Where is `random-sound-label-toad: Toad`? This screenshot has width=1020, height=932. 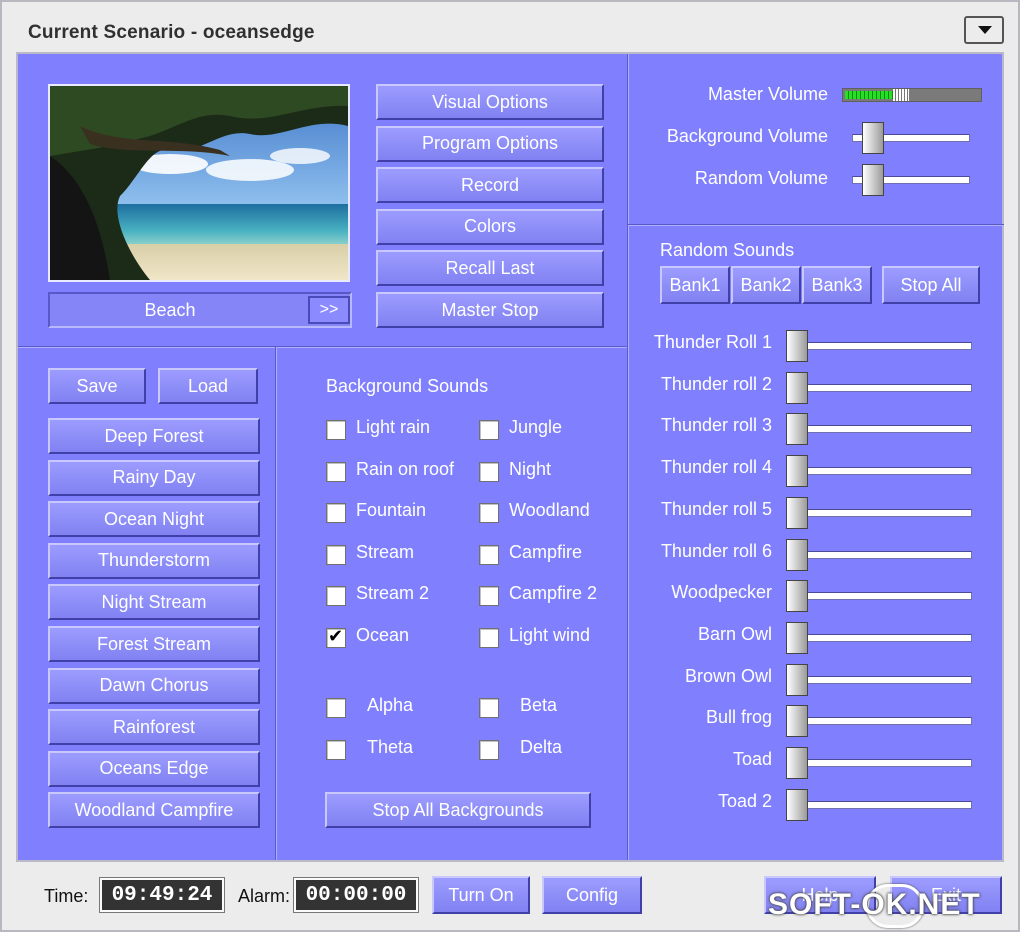
random-sound-label-toad: Toad is located at coordinates (752, 759).